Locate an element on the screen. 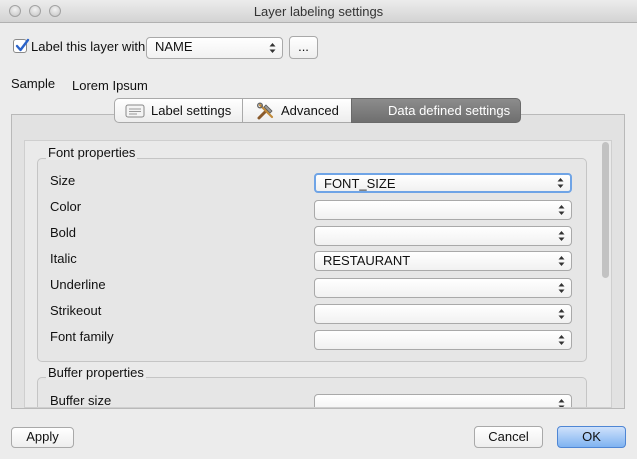  font-family-label: Font family is located at coordinates (82, 336).